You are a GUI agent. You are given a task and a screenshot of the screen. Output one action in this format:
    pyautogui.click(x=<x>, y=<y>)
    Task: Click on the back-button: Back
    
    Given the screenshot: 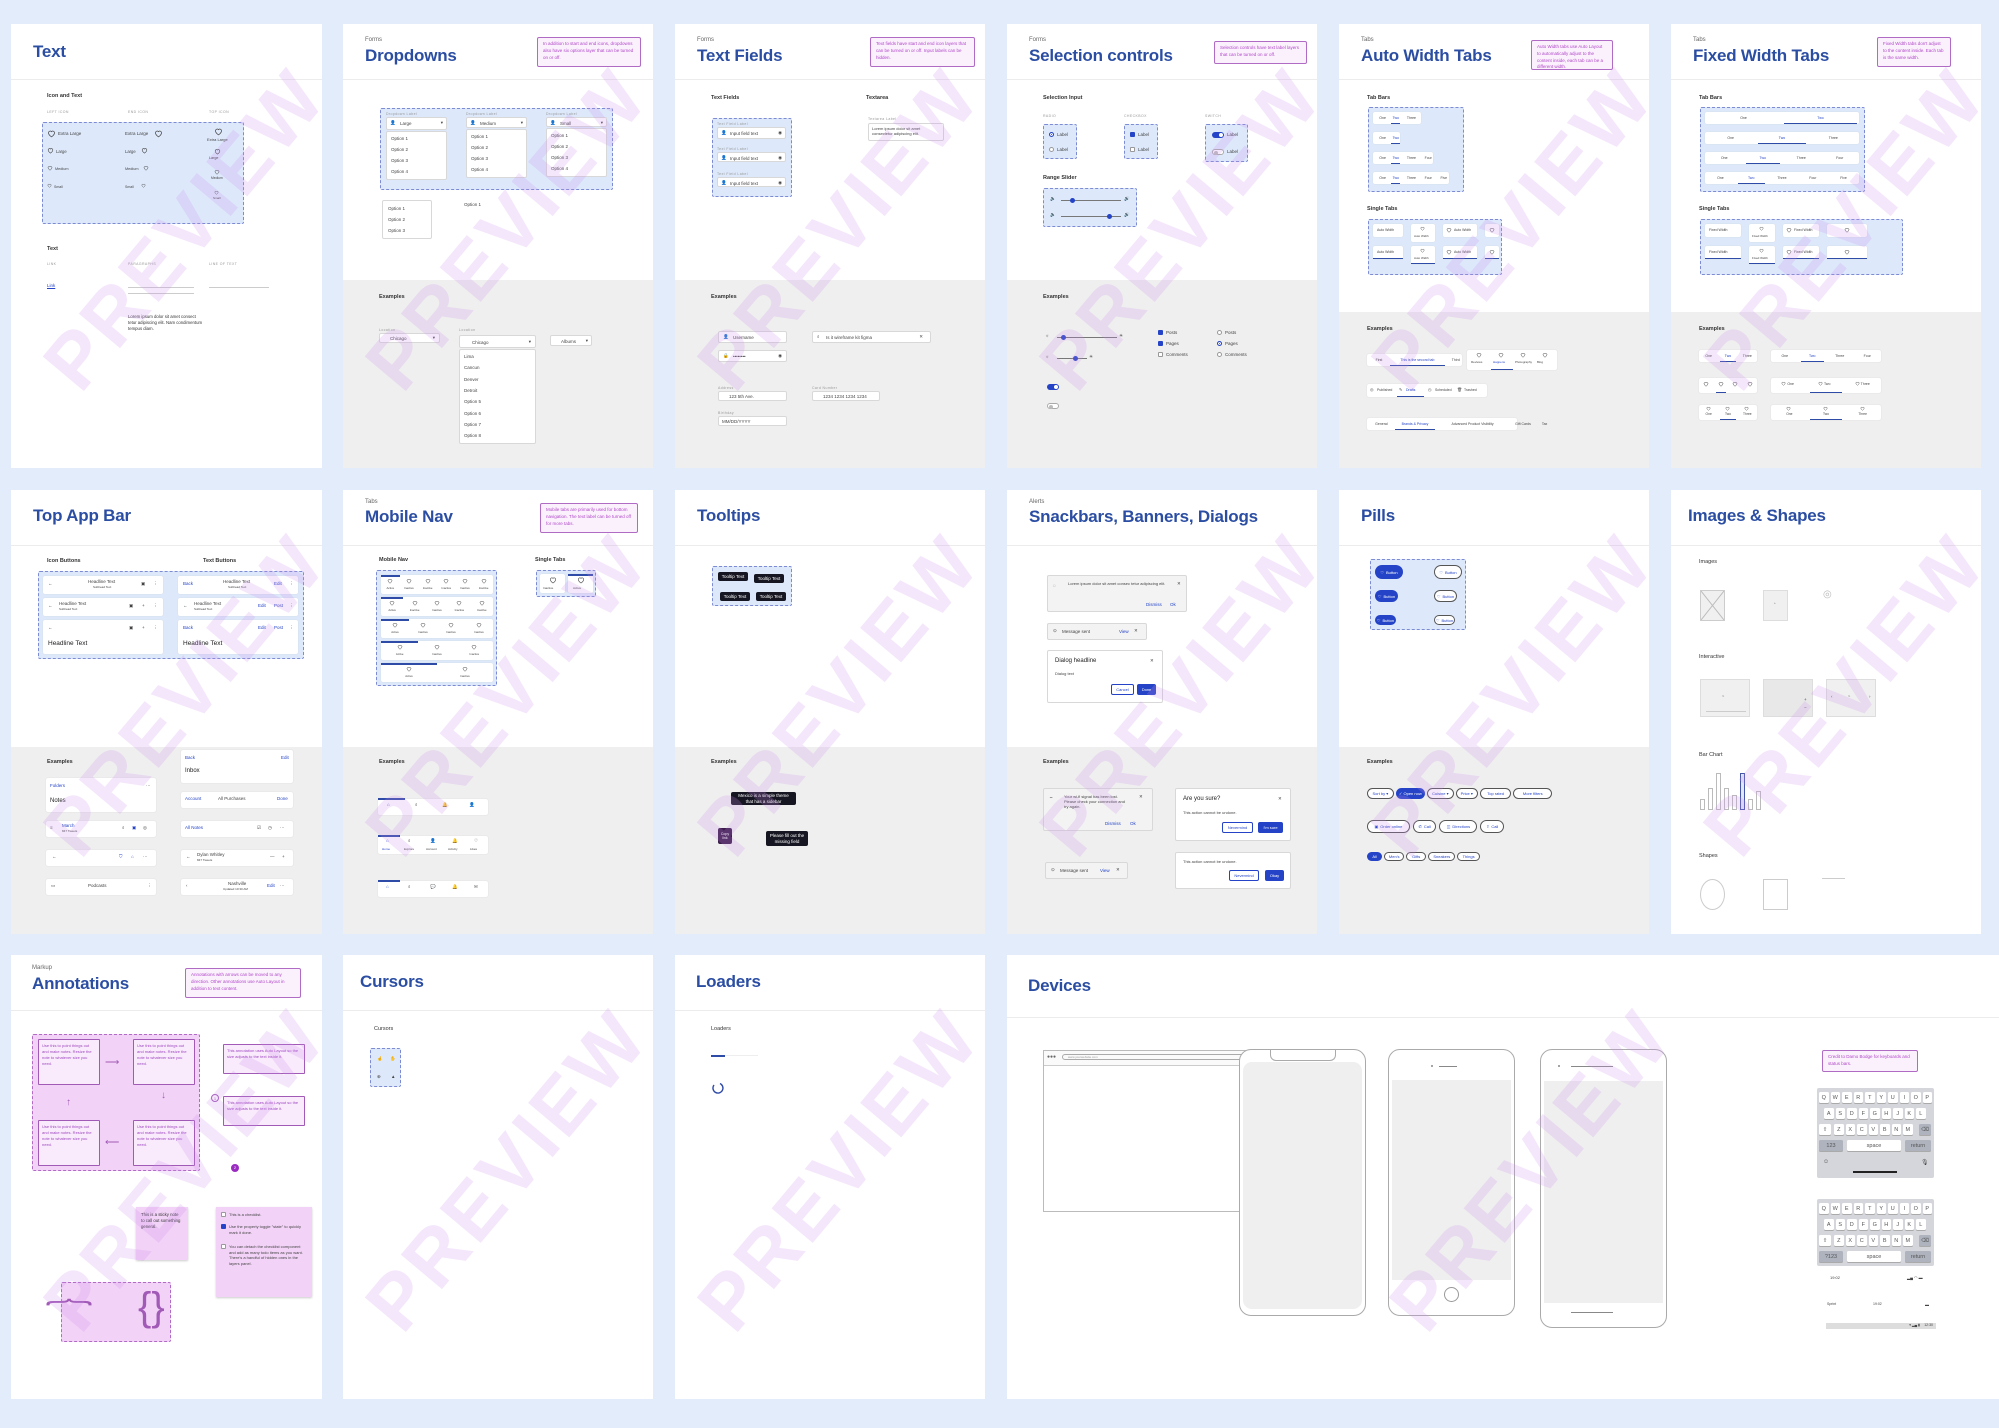 What is the action you would take?
    pyautogui.click(x=190, y=757)
    